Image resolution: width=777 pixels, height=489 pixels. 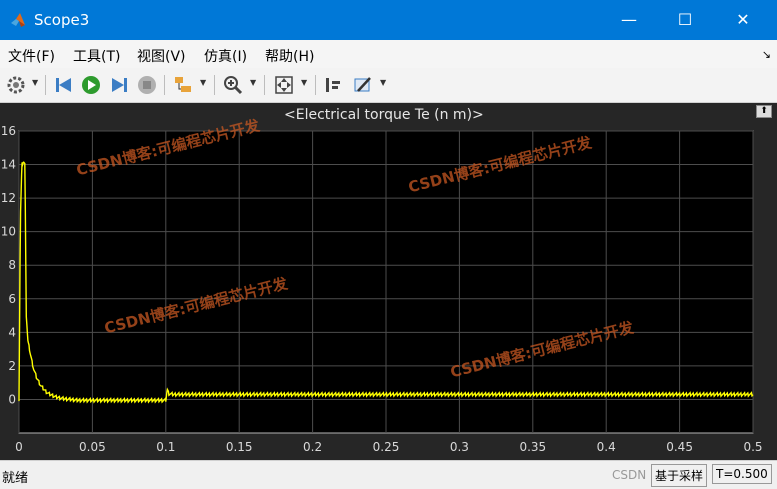 I want to click on step-back-icon, so click(x=64, y=85).